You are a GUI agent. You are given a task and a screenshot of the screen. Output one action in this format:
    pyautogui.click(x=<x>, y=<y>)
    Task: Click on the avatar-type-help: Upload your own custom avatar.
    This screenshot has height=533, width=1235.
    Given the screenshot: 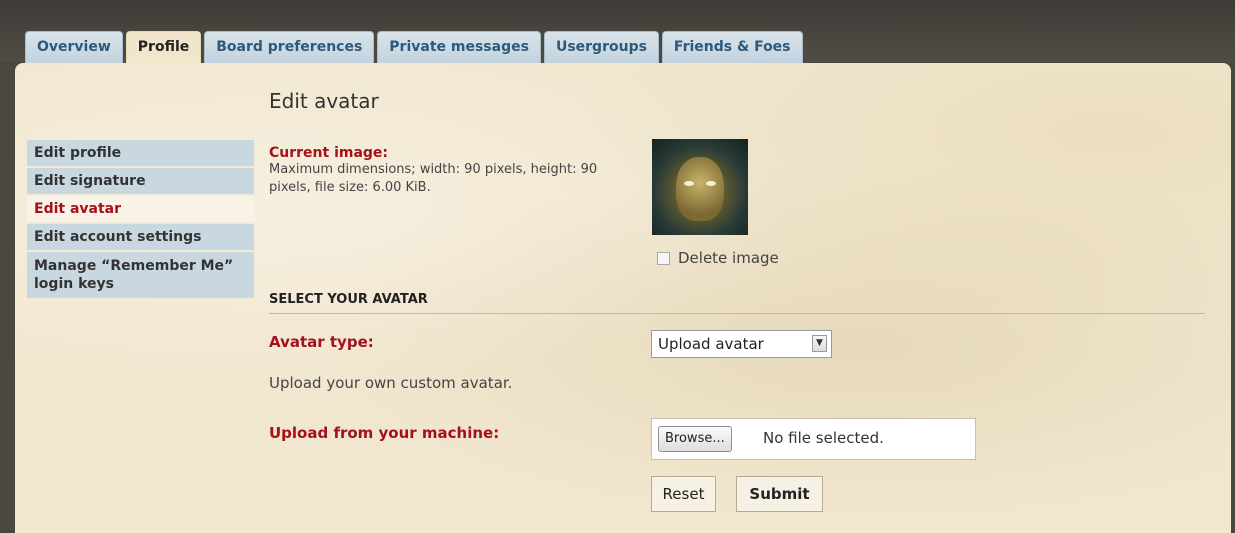 What is the action you would take?
    pyautogui.click(x=391, y=383)
    